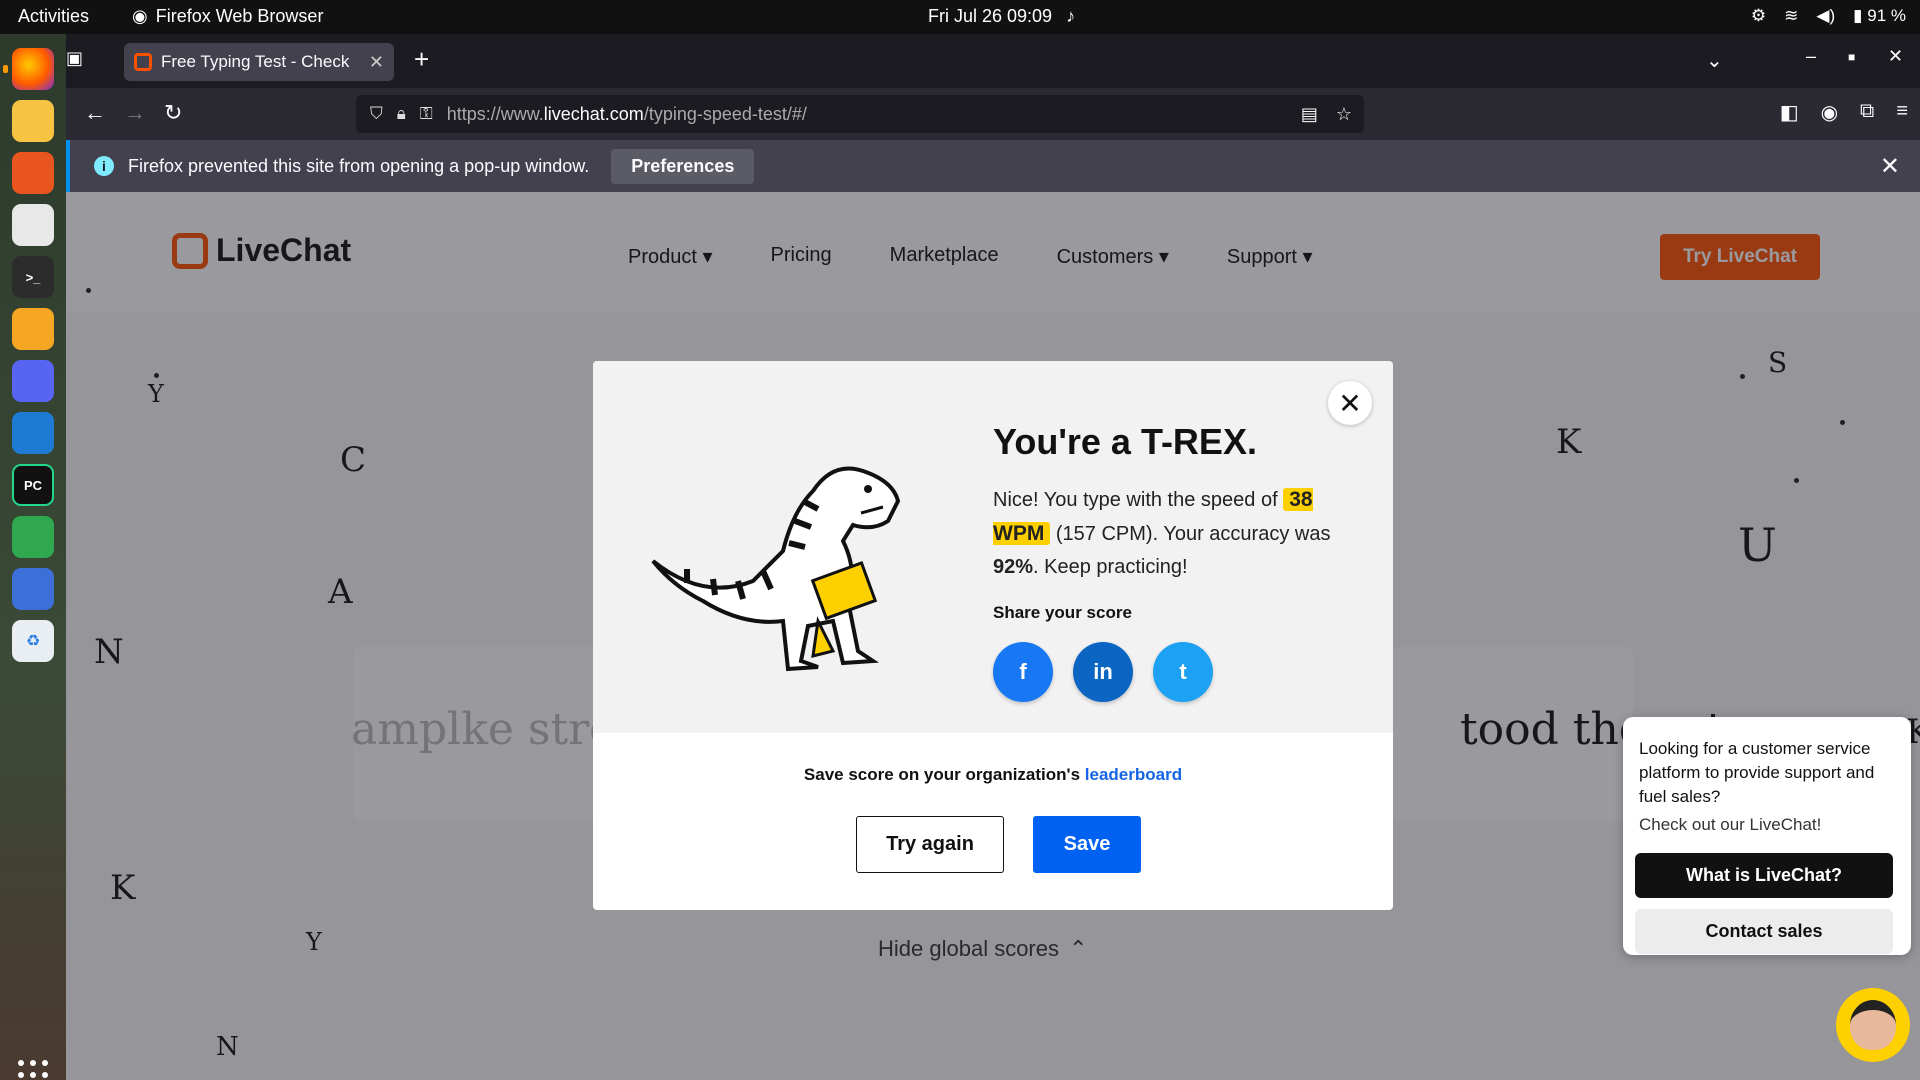 This screenshot has height=1080, width=1920. I want to click on account-icon: ◉, so click(1829, 112).